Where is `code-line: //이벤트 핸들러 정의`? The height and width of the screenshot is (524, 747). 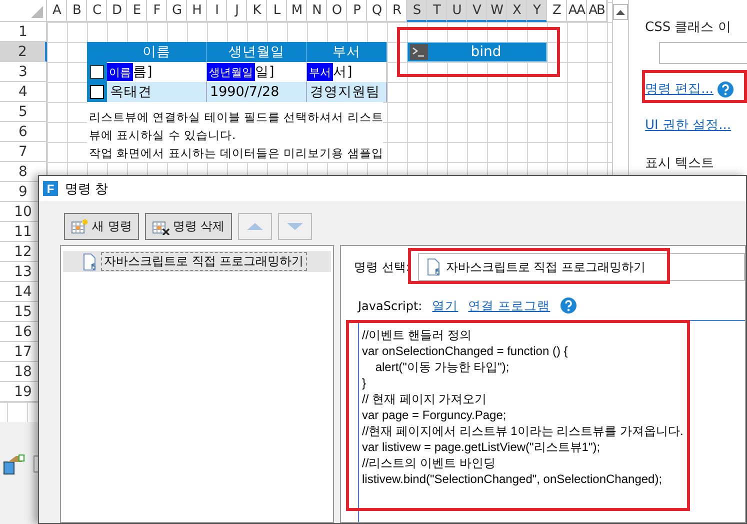
code-line: //이벤트 핸들러 정의 is located at coordinates (417, 335).